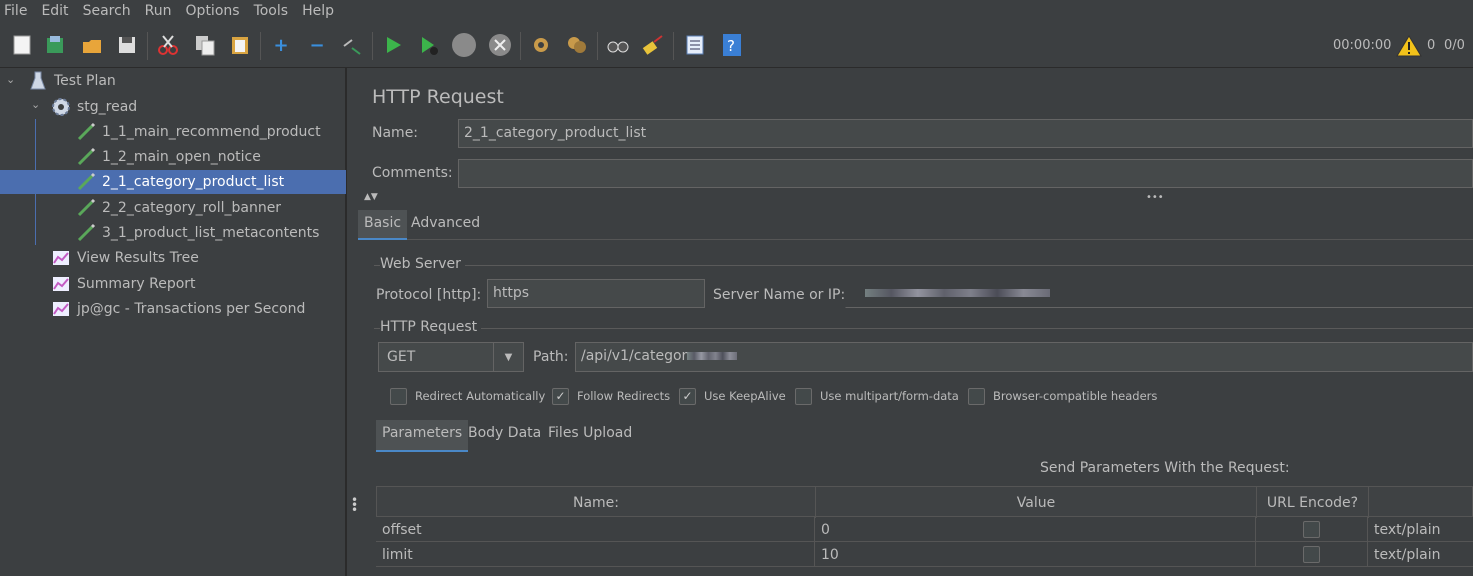  Describe the element at coordinates (127, 45) in the screenshot. I see `save-icon` at that location.